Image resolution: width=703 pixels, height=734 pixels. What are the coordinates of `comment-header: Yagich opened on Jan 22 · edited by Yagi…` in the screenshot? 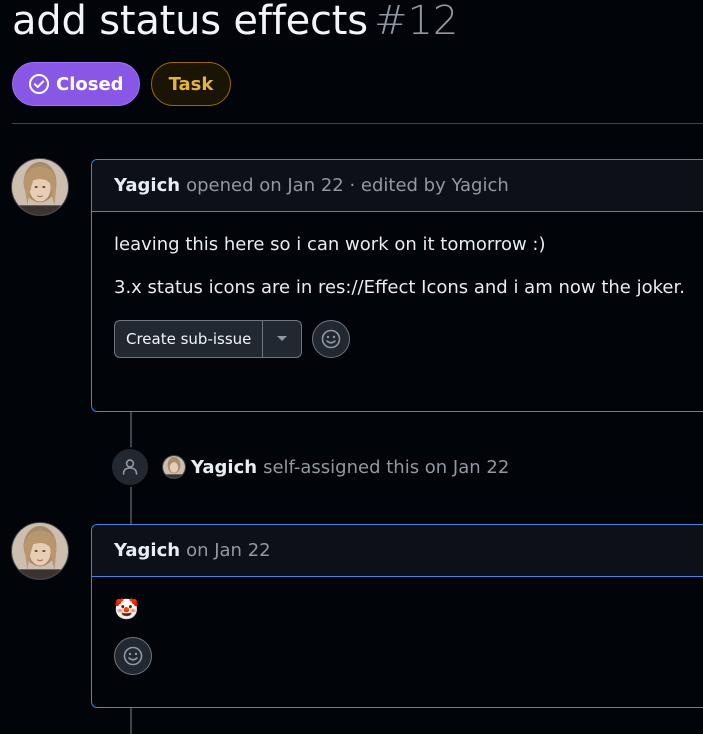 It's located at (397, 186).